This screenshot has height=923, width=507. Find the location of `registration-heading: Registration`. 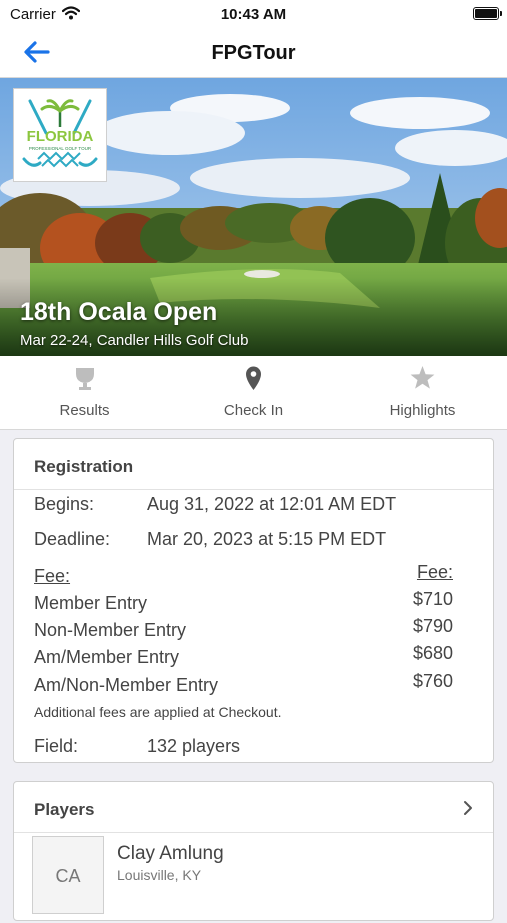

registration-heading: Registration is located at coordinates (84, 466).